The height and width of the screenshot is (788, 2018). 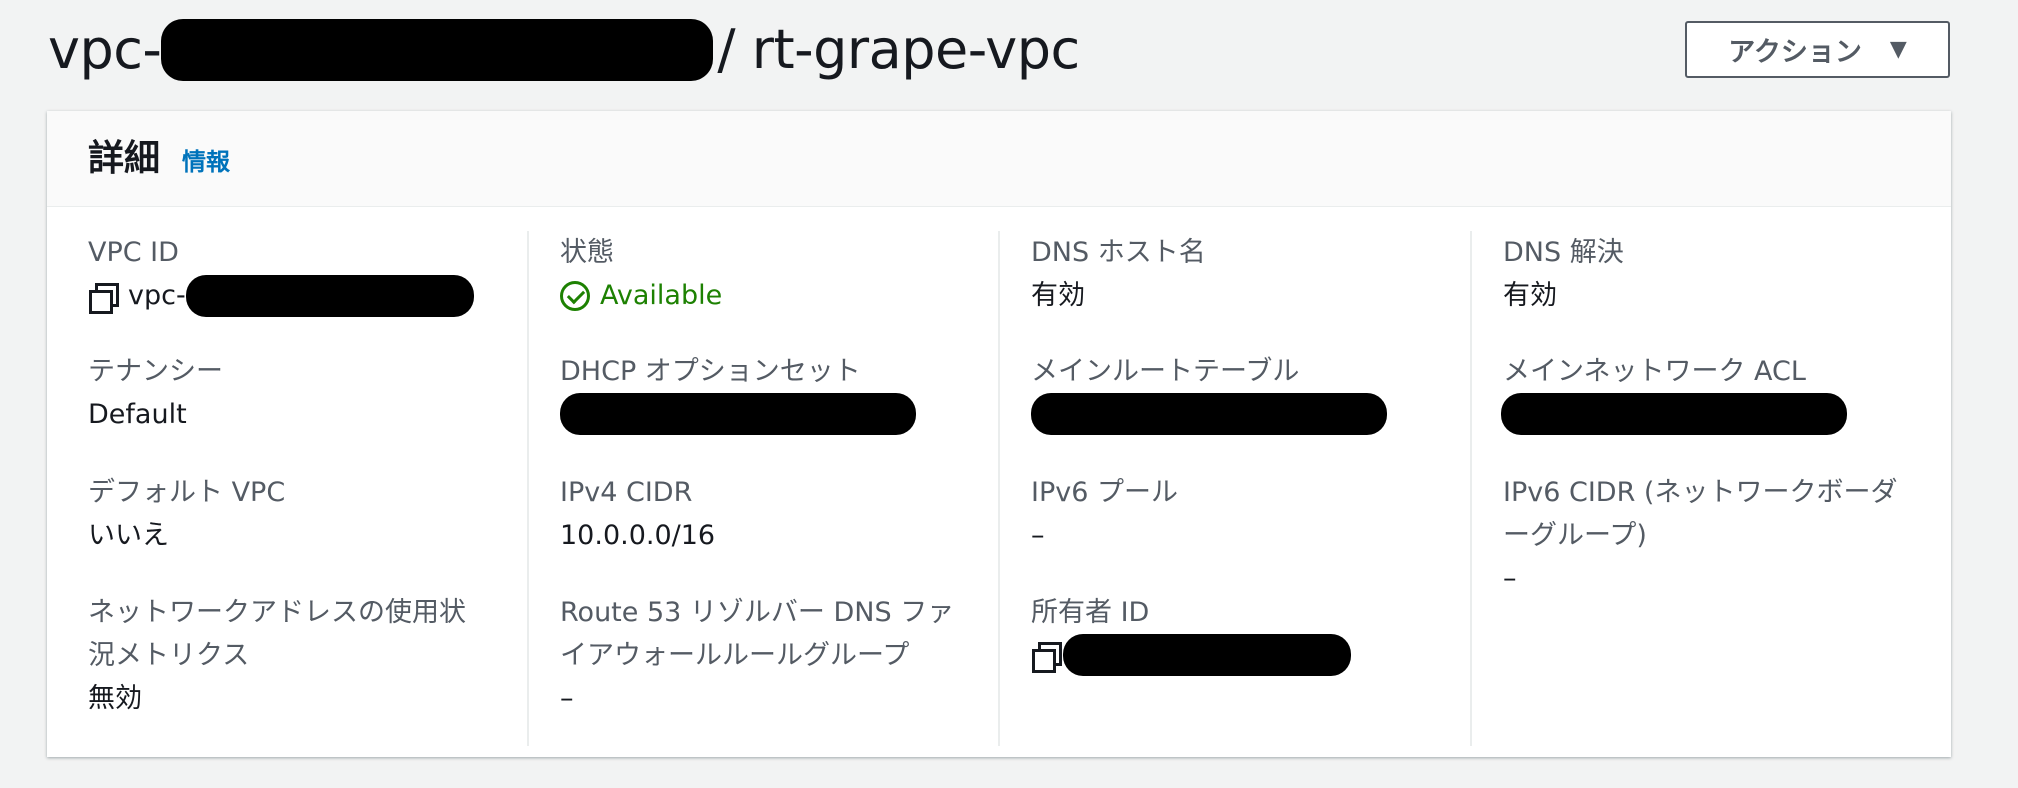 What do you see at coordinates (137, 414) in the screenshot?
I see `field-value: Default` at bounding box center [137, 414].